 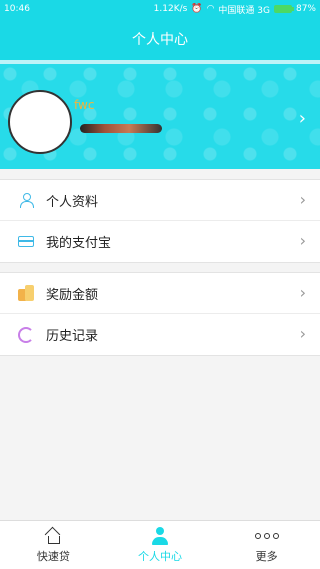 What do you see at coordinates (170, 9) in the screenshot?
I see `network-speed: 1.12K/s` at bounding box center [170, 9].